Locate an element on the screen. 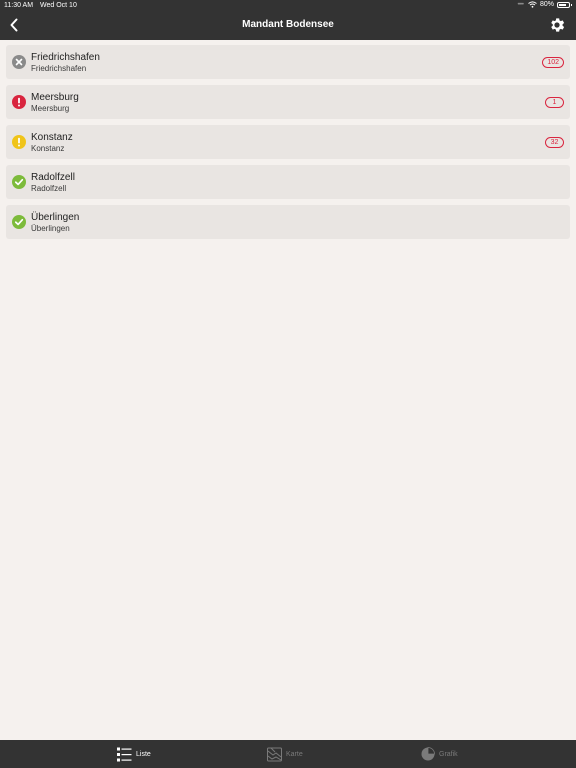  status-bar: 11:30 AM Wed Oct 10 ••••• 80% is located at coordinates (288, 5).